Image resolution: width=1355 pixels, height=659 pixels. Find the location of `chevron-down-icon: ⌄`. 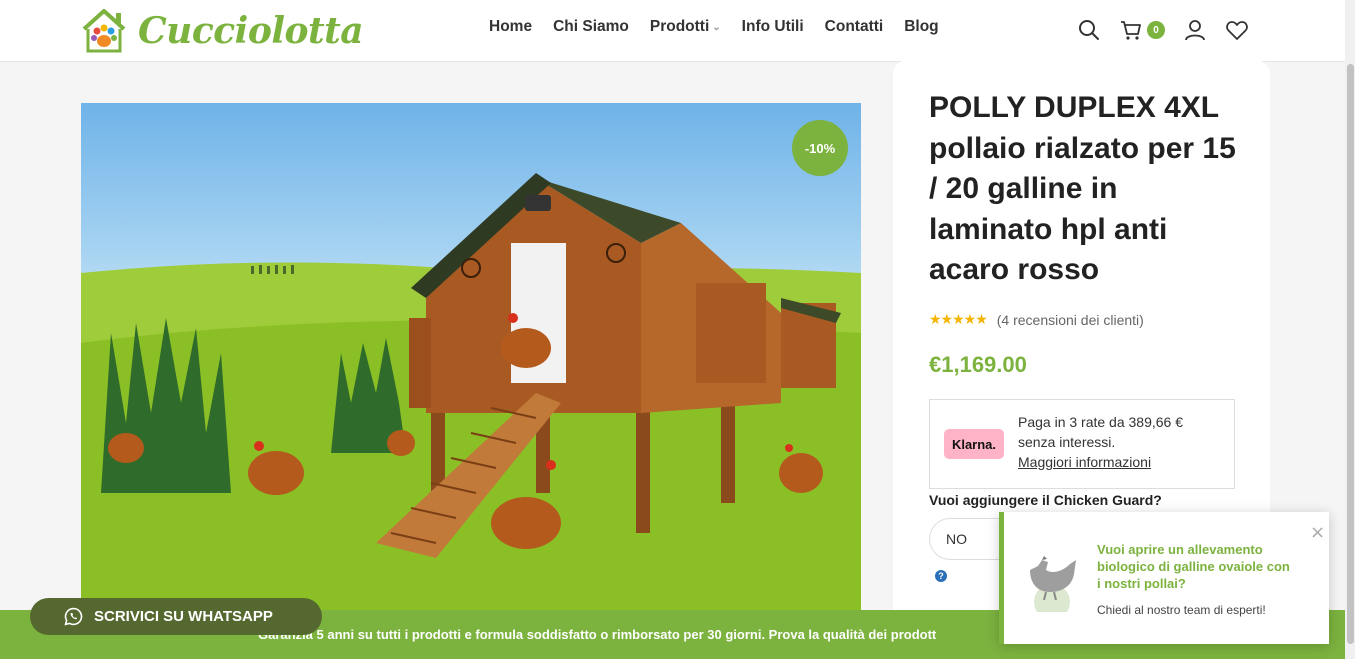

chevron-down-icon: ⌄ is located at coordinates (716, 27).